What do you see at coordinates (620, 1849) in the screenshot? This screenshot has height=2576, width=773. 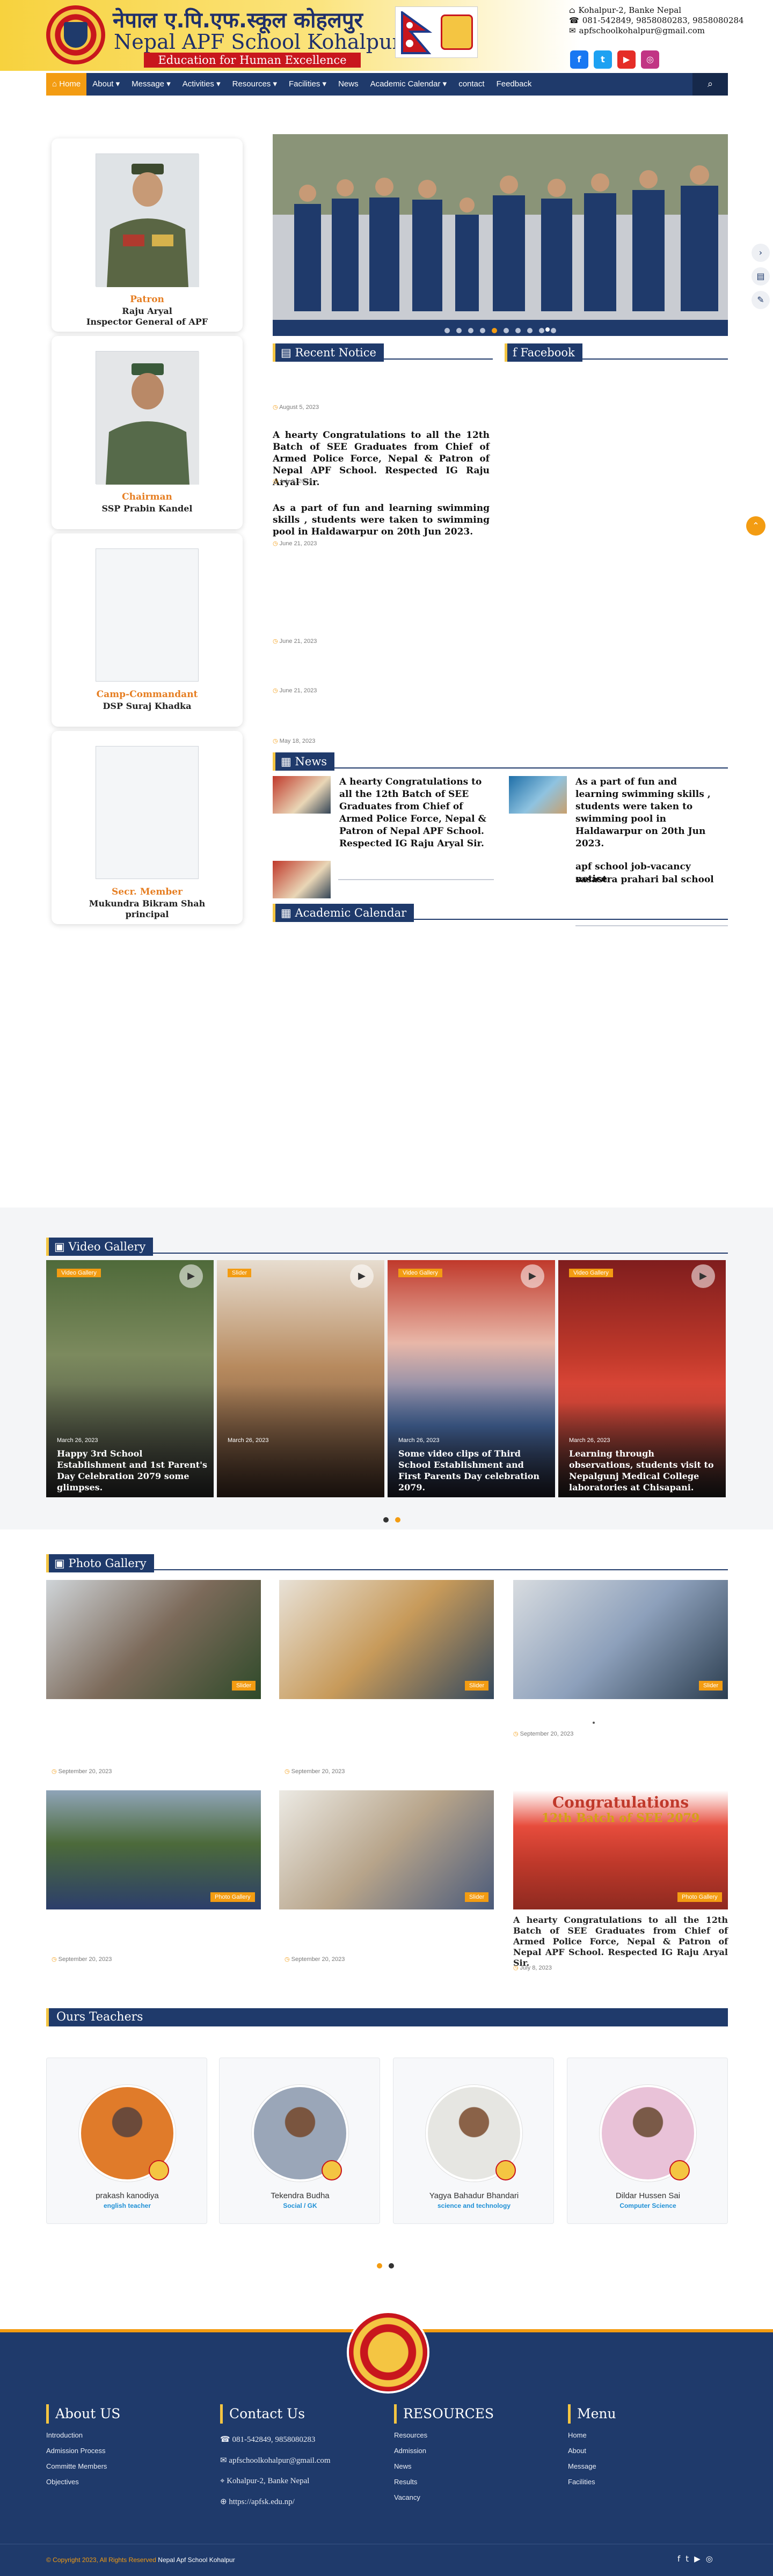 I see `gallery-photo-congratulations: Congratulations 12th Batch of SEE 2079` at bounding box center [620, 1849].